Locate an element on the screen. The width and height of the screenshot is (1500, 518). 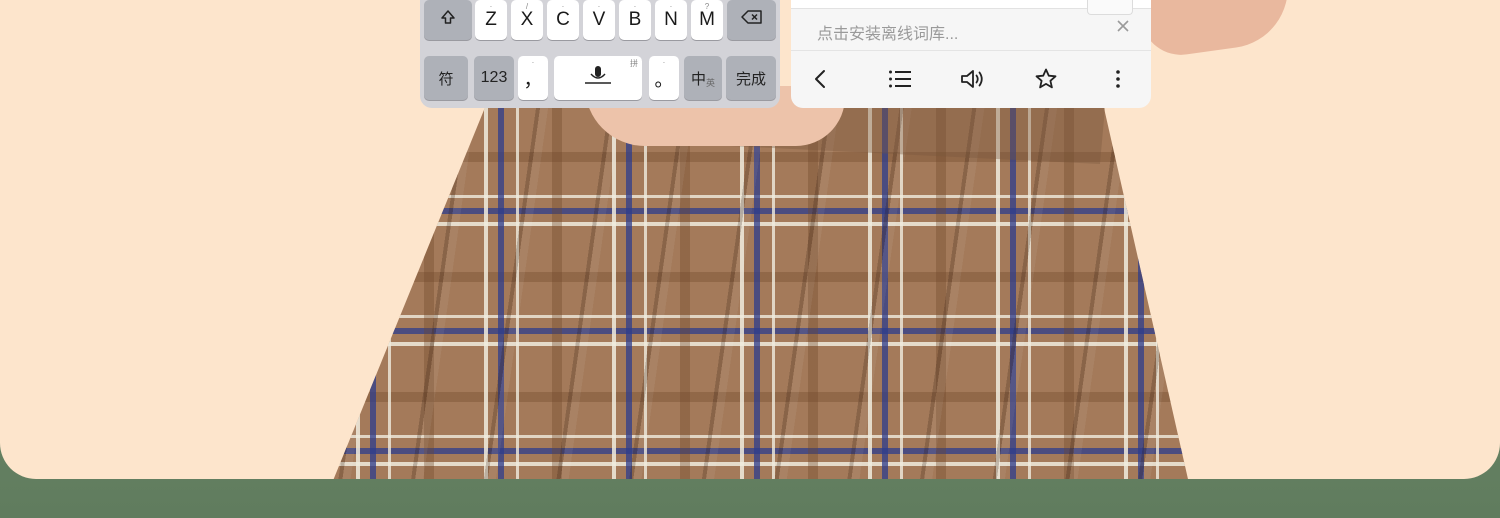
panel-top-box is located at coordinates (1110, 7).